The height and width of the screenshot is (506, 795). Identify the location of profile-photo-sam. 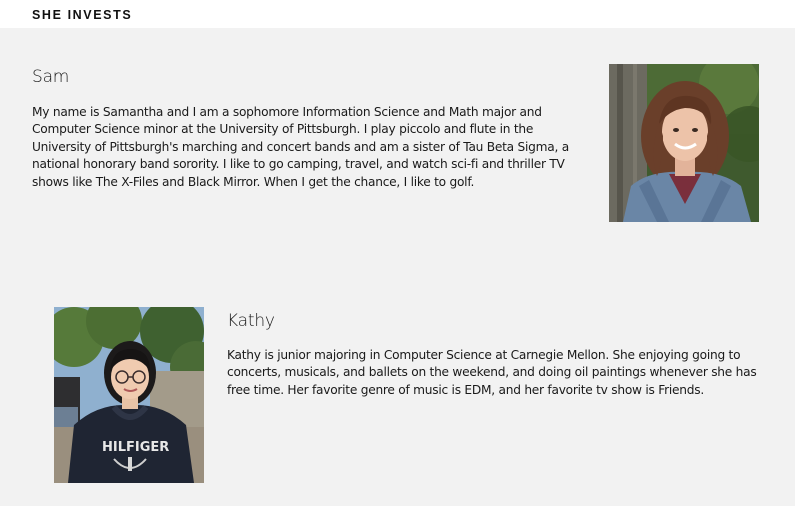
(684, 143).